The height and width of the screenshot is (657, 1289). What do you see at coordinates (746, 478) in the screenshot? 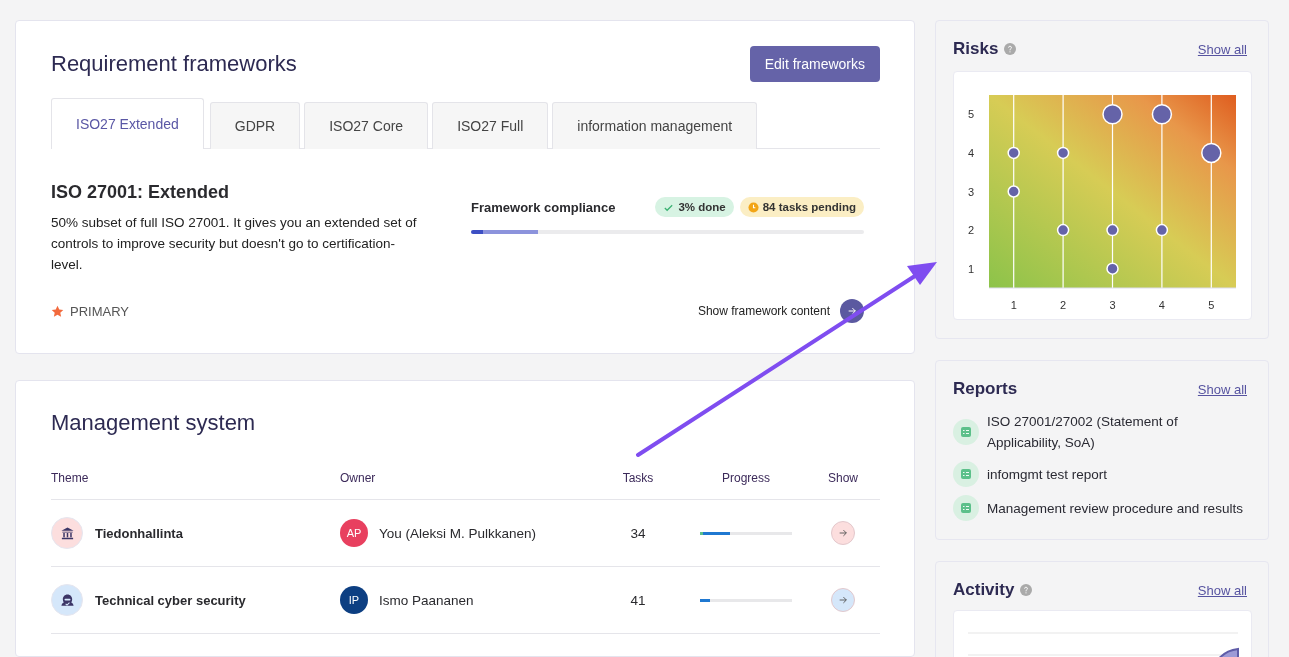
I see `column-header: Progress` at bounding box center [746, 478].